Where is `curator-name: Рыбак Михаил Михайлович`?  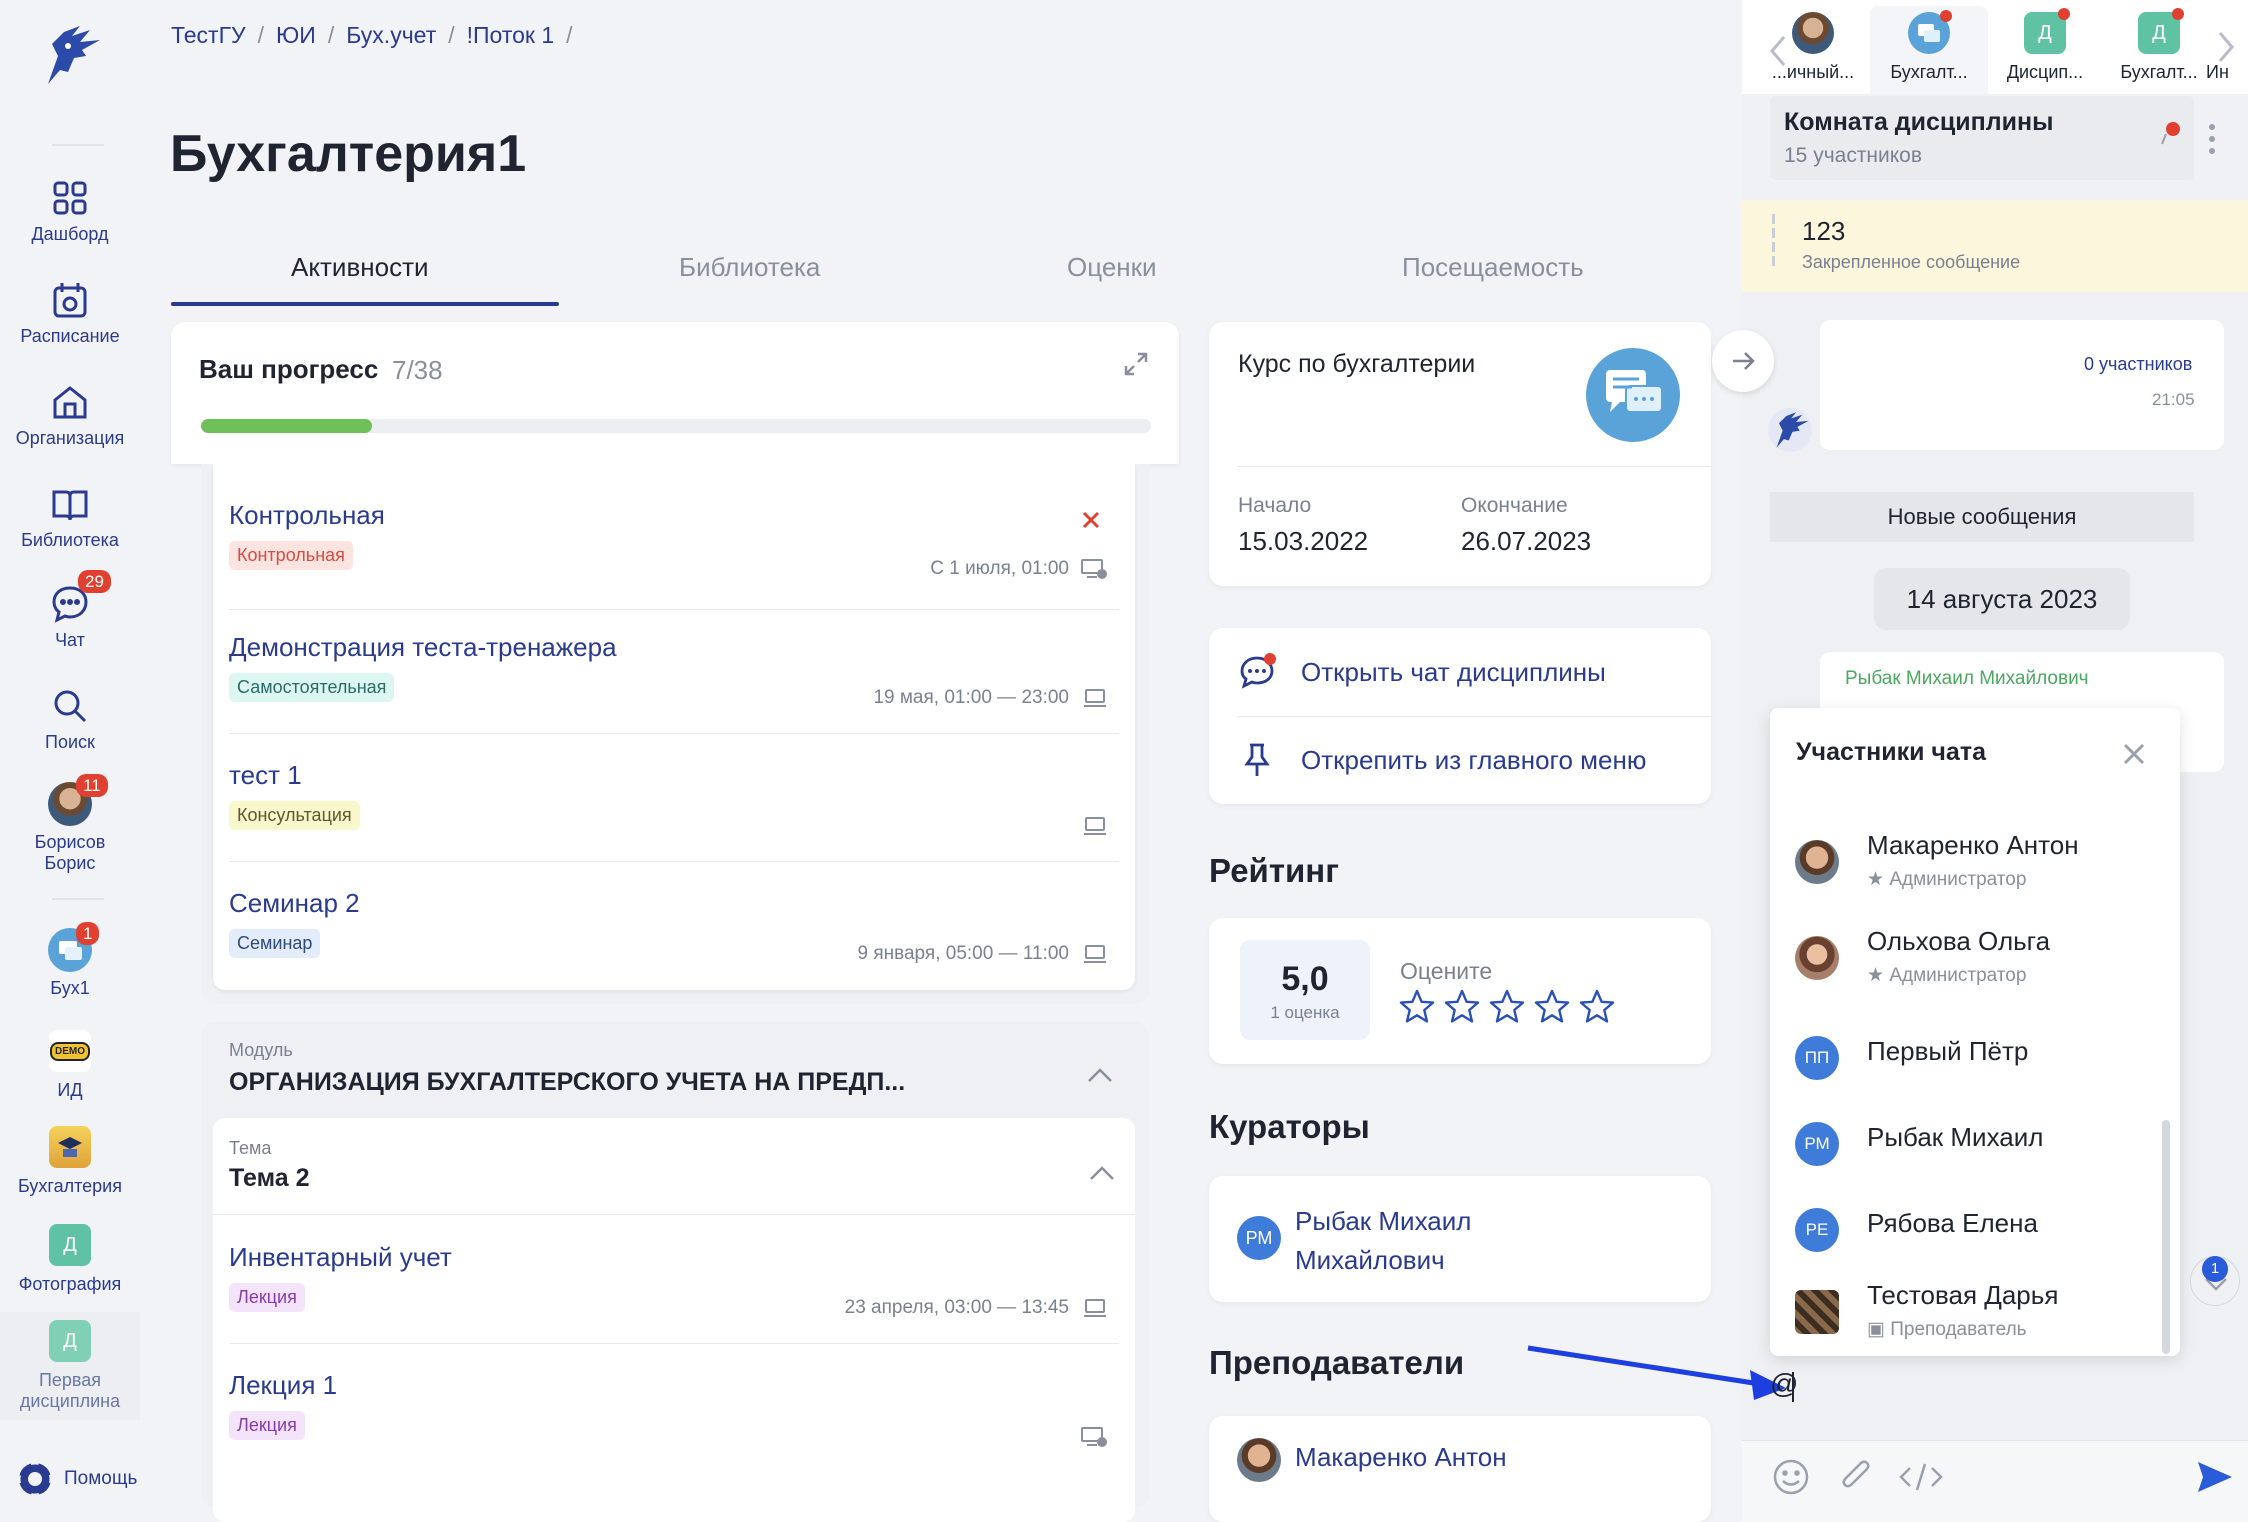 curator-name: Рыбак Михаил Михайлович is located at coordinates (1383, 1241).